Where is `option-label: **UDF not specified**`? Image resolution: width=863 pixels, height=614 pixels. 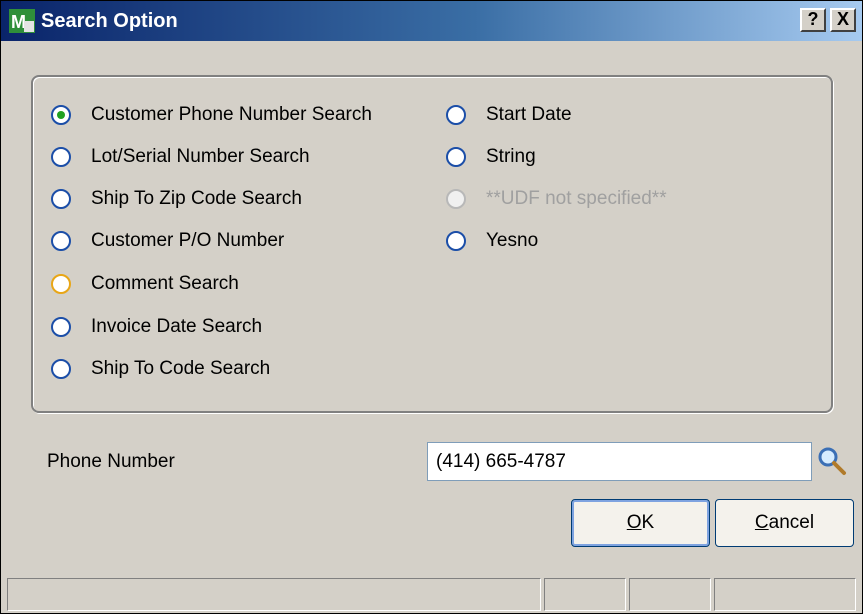
option-label: **UDF not specified** is located at coordinates (576, 198).